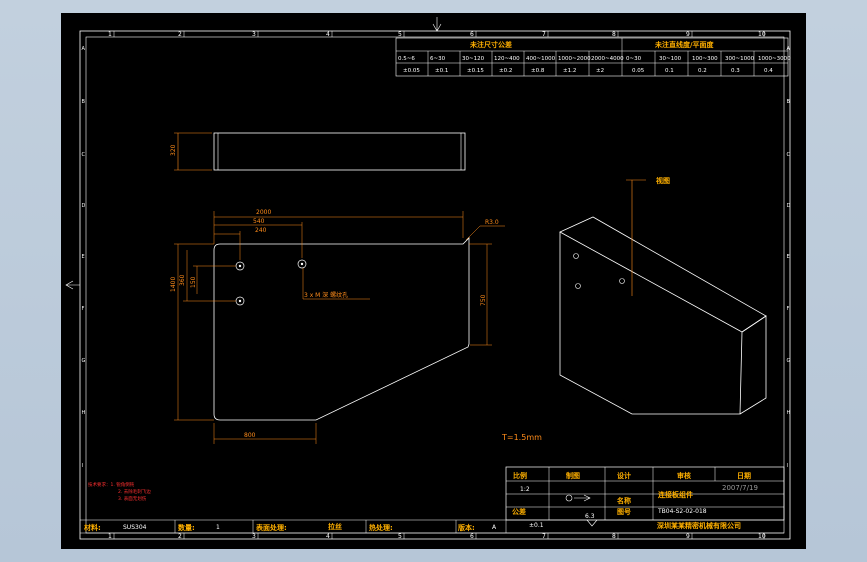  What do you see at coordinates (789, 413) in the screenshot?
I see `ruler-right-H: H` at bounding box center [789, 413].